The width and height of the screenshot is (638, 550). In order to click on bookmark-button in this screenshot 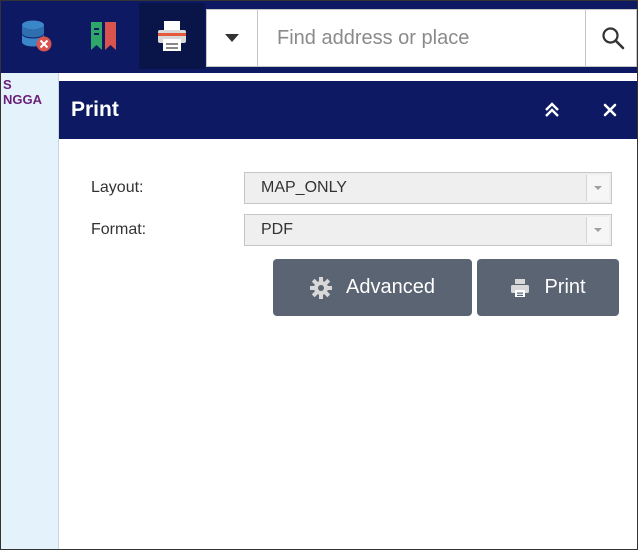, I will do `click(104, 36)`.